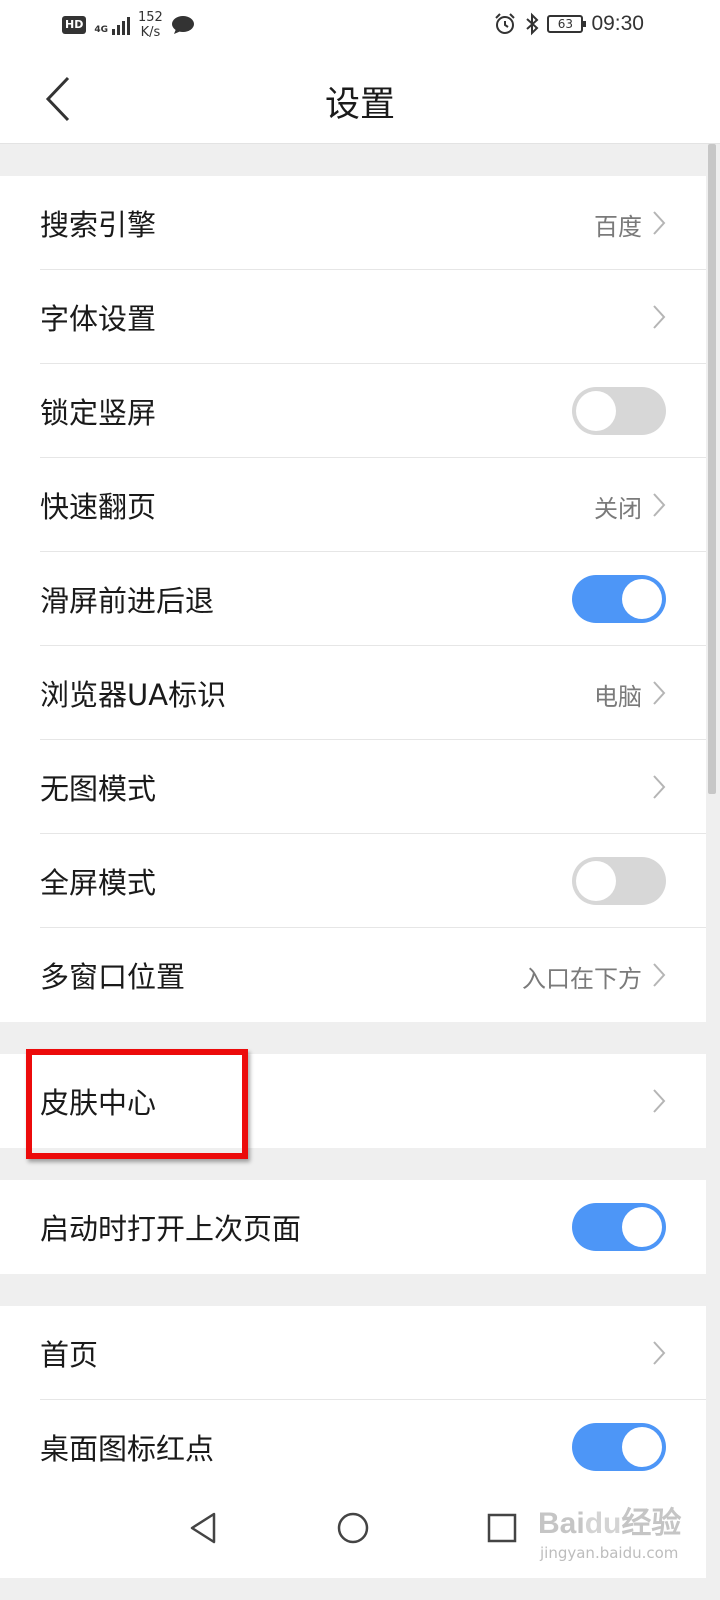  What do you see at coordinates (373, 975) in the screenshot?
I see `setting-multi-window-position: 多窗口位置 入口在下方` at bounding box center [373, 975].